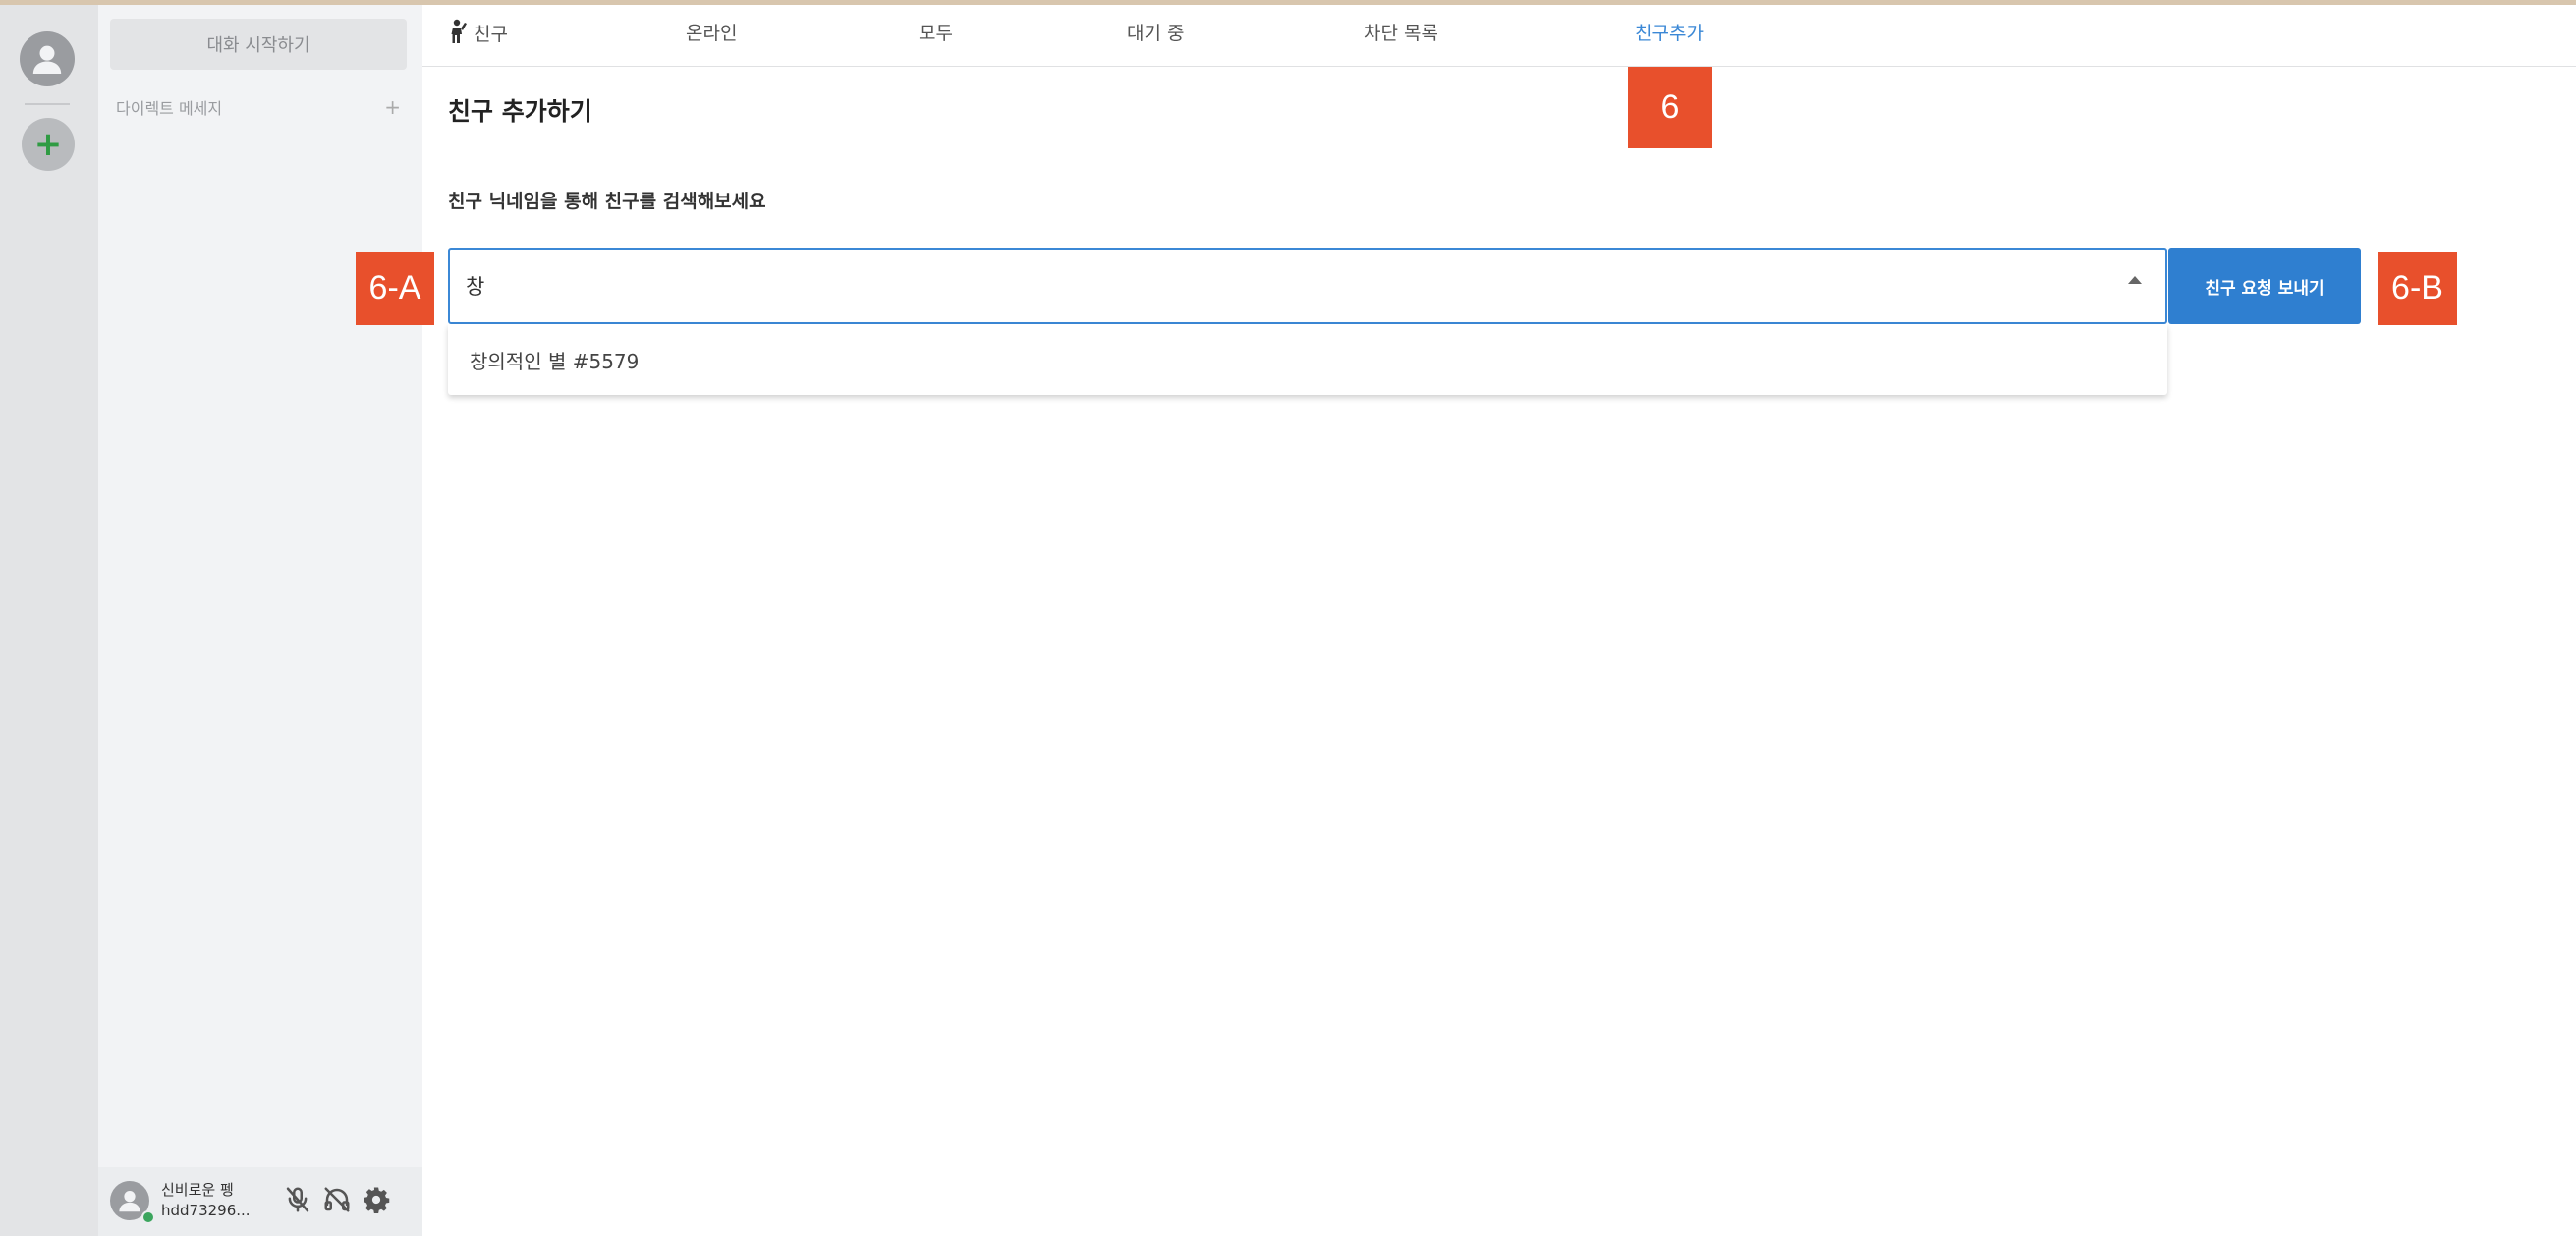  Describe the element at coordinates (297, 1199) in the screenshot. I see `mic-muted-icon` at that location.